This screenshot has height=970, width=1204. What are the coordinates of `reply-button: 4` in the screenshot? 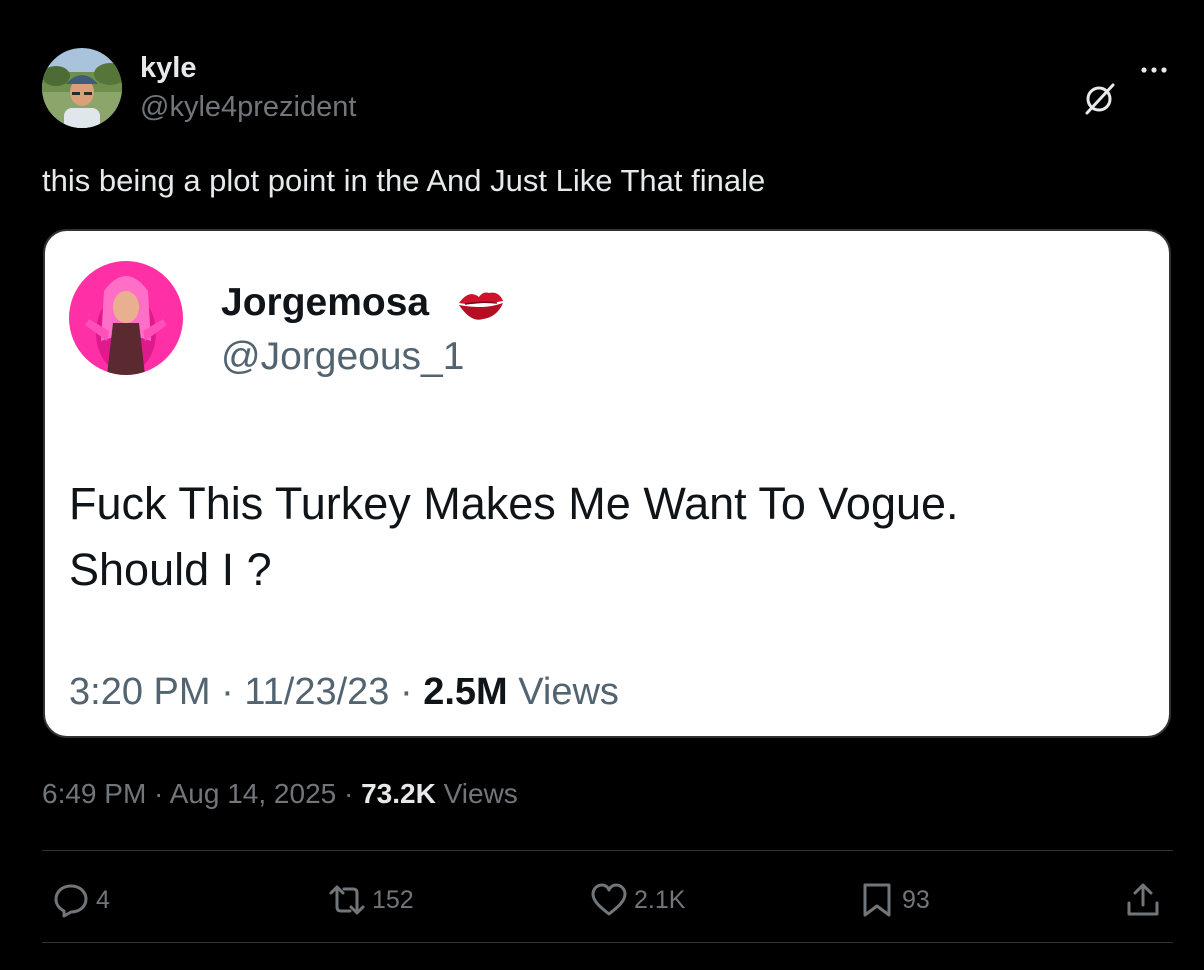 It's located at (81, 900).